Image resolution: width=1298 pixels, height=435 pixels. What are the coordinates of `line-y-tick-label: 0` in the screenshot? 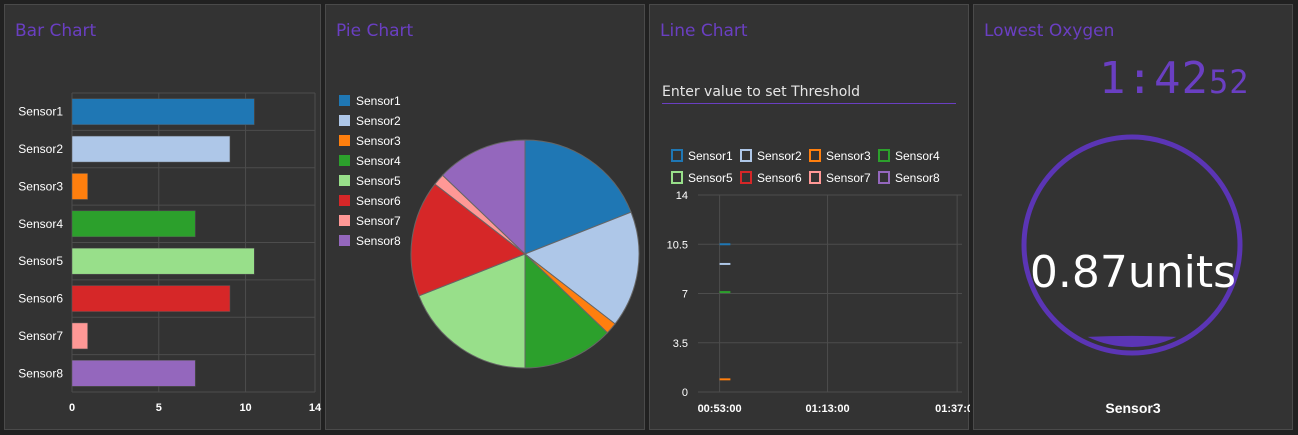 It's located at (685, 393).